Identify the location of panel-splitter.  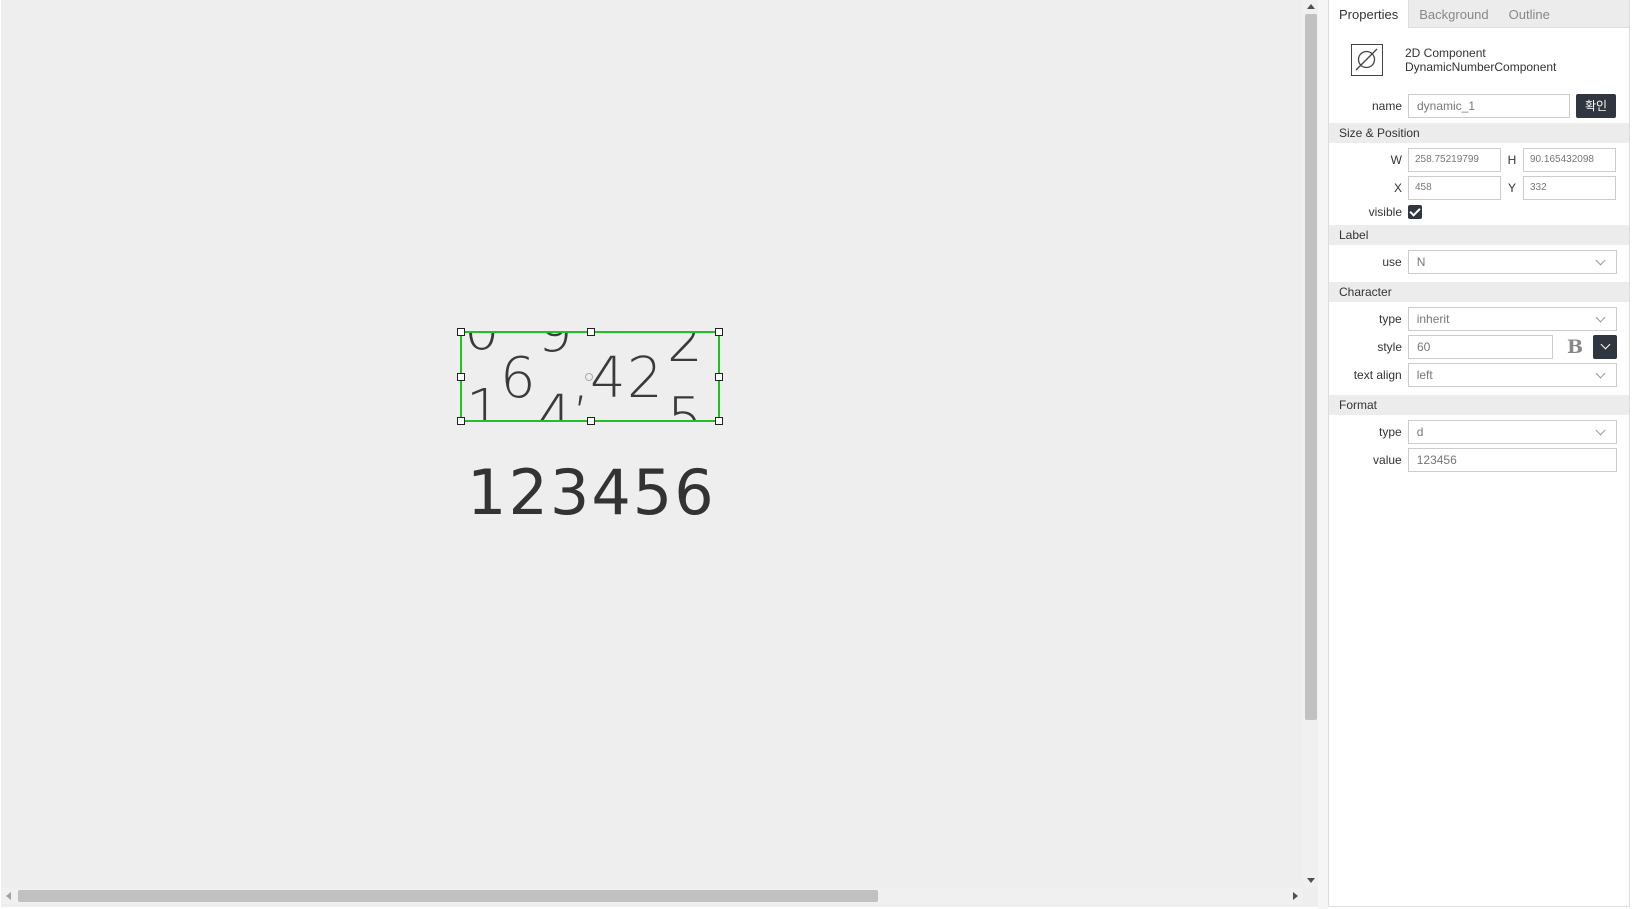
(1323, 454).